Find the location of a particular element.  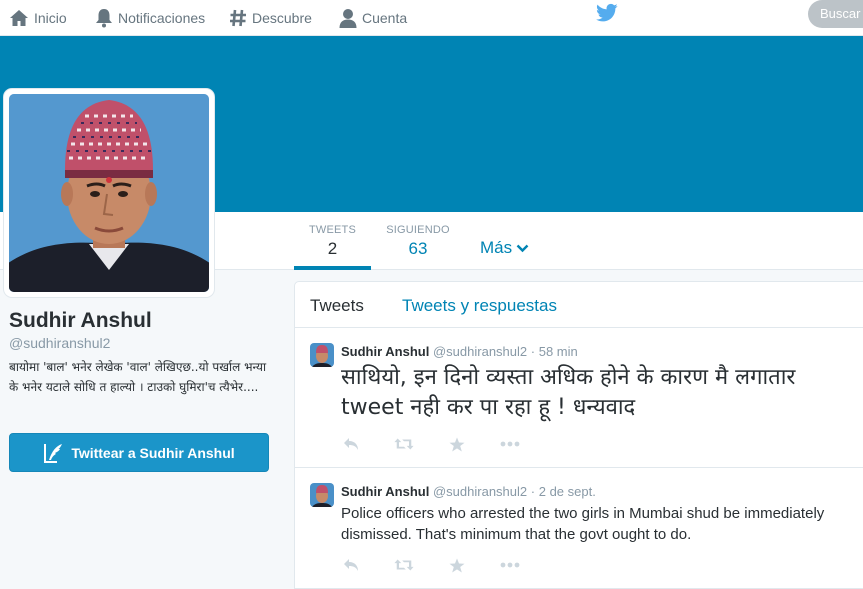

tweets-stat: TWEETS 2 is located at coordinates (332, 241).